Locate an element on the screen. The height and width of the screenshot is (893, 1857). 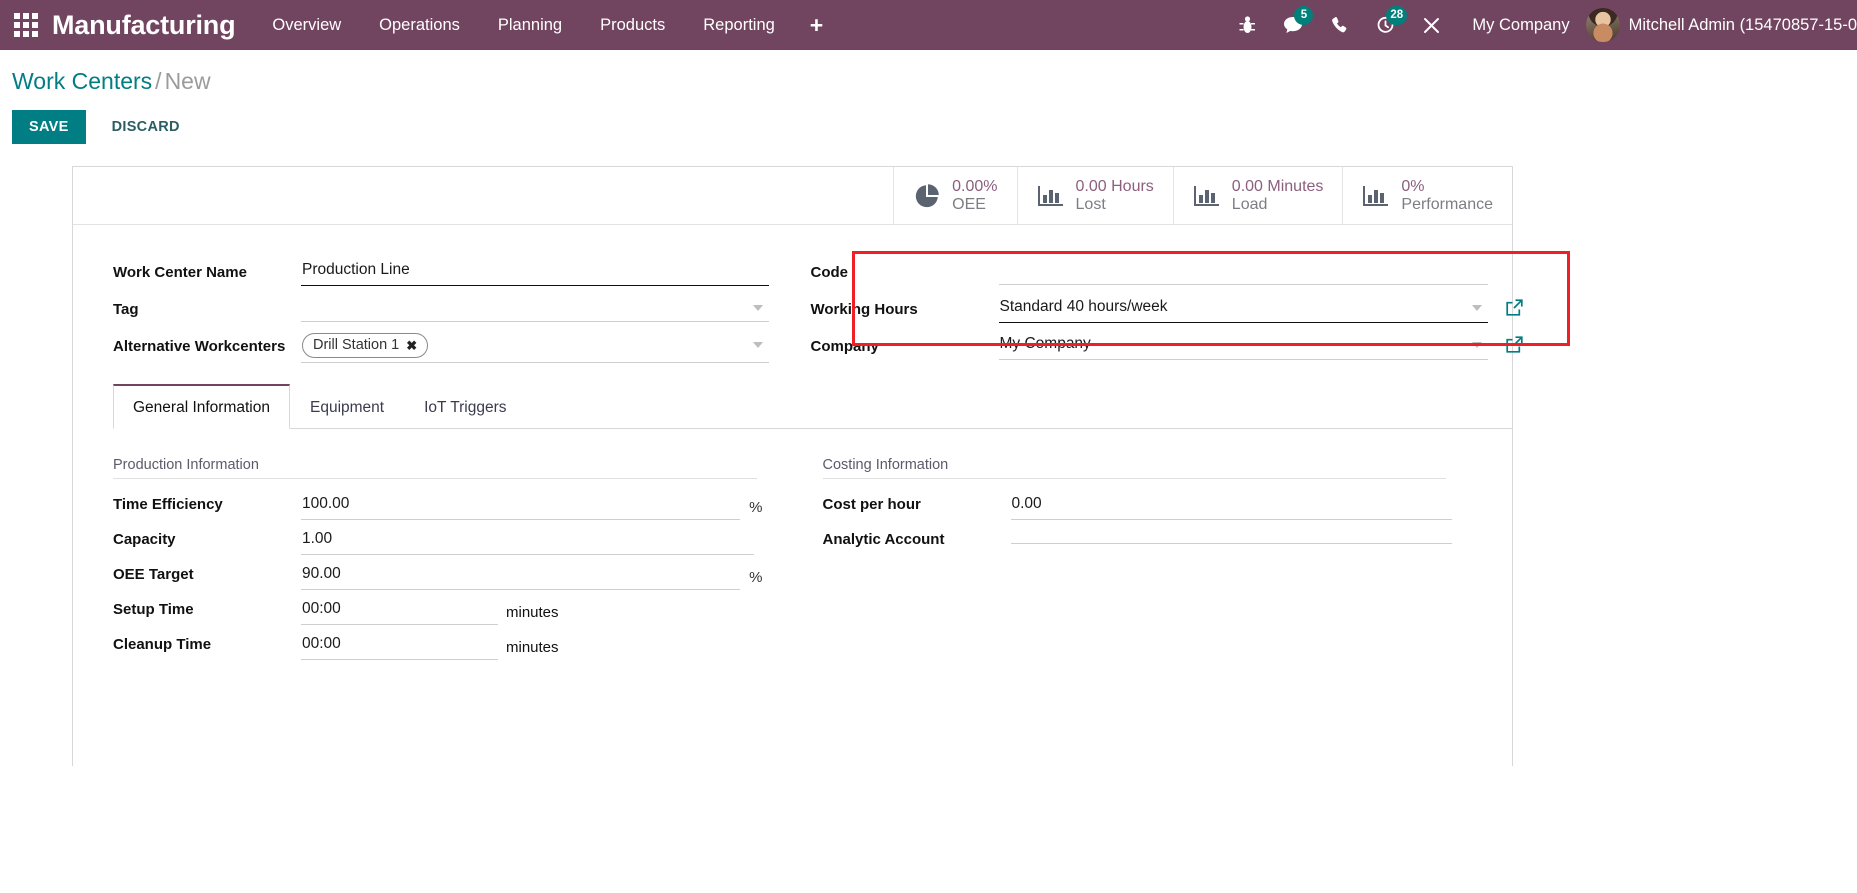
apps-grid-icon is located at coordinates (26, 25).